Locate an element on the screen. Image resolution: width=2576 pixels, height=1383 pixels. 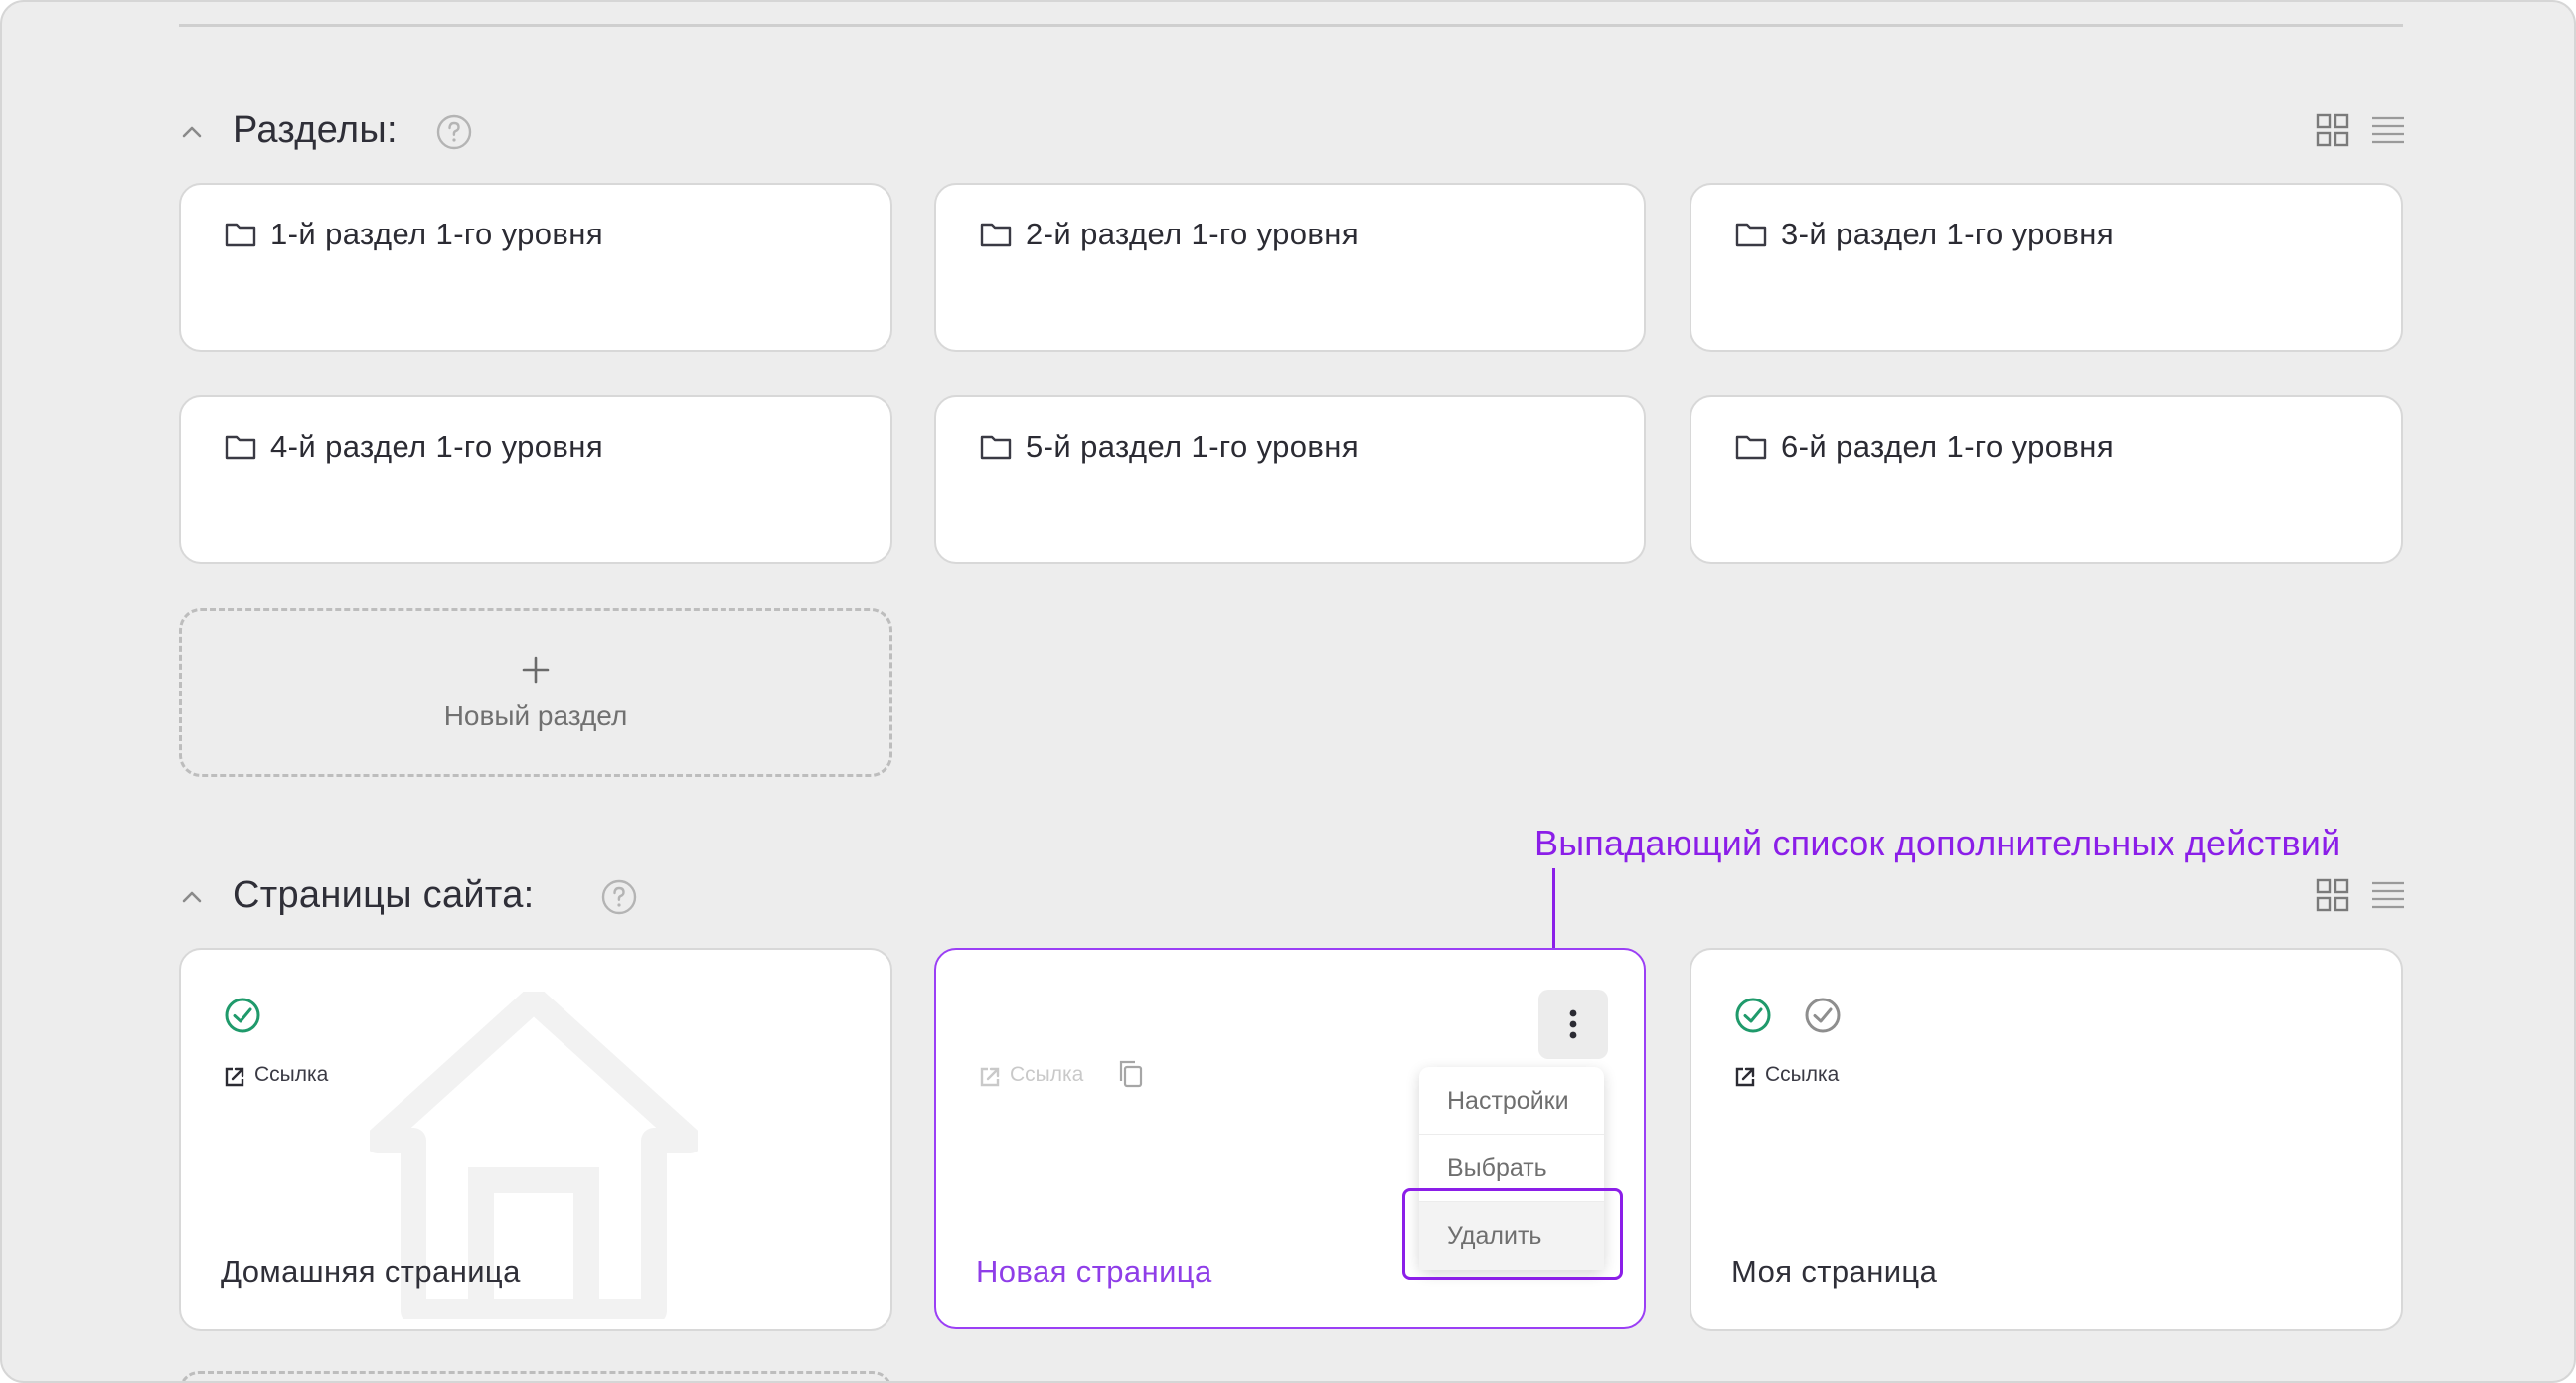
kebab-menu-icon is located at coordinates (1573, 1024).